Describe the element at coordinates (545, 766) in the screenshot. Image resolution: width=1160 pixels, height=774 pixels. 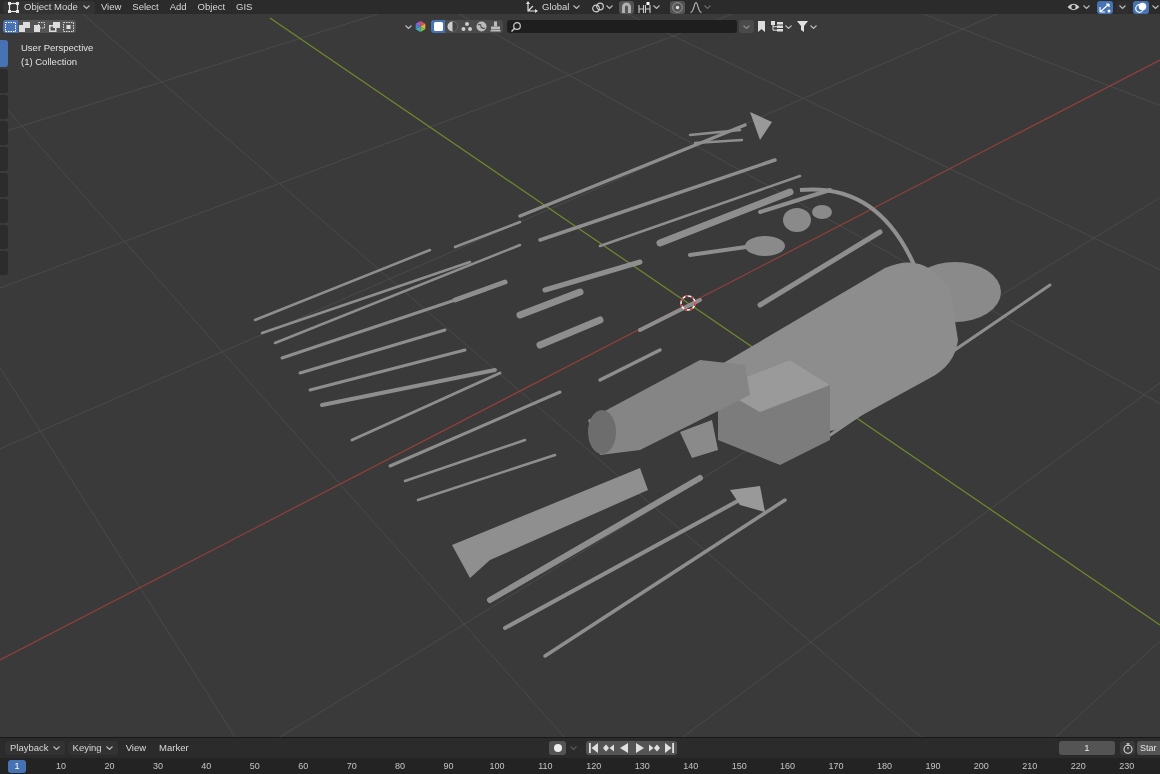
I see `frame-number: 110` at that location.